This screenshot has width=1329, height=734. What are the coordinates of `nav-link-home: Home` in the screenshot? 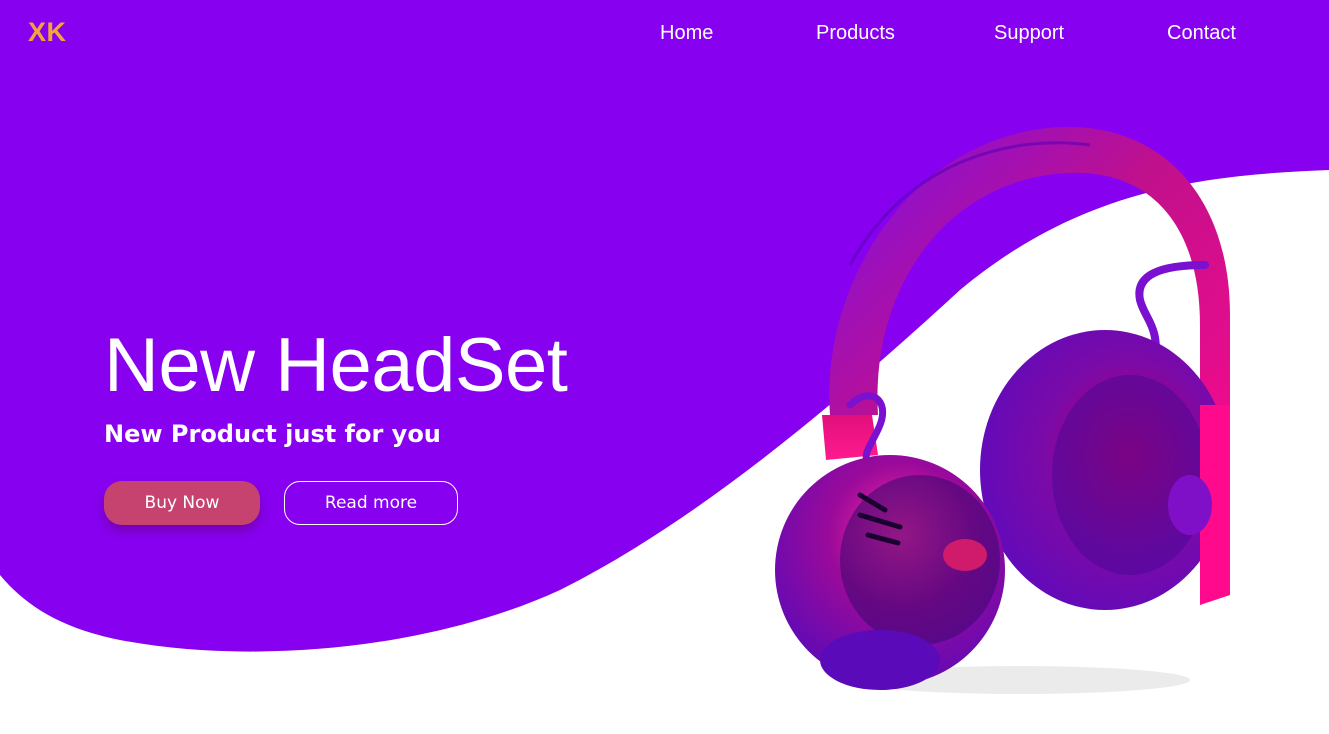 It's located at (686, 33).